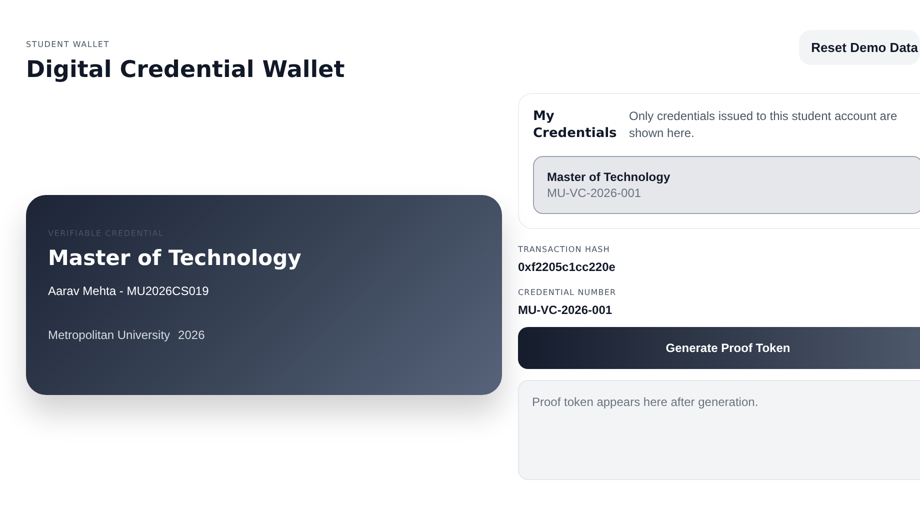 The image size is (920, 509). What do you see at coordinates (175, 258) in the screenshot?
I see `credential-title: Master of Technology` at bounding box center [175, 258].